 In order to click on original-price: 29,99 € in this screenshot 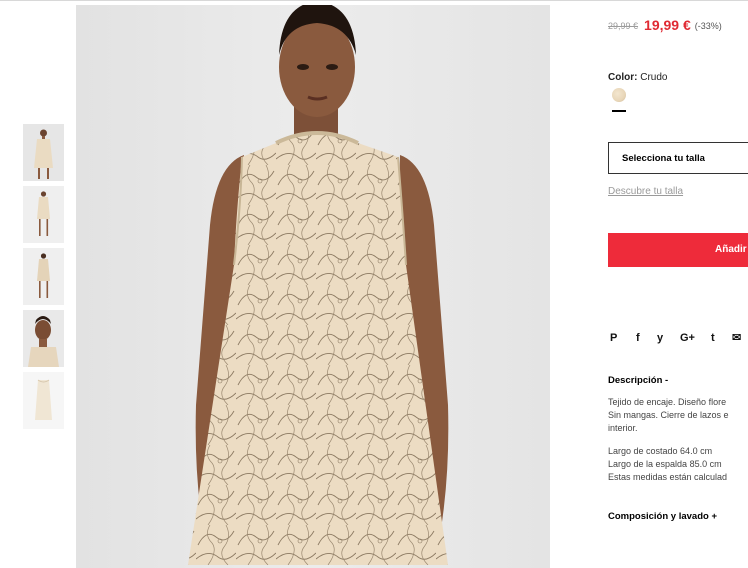, I will do `click(623, 26)`.